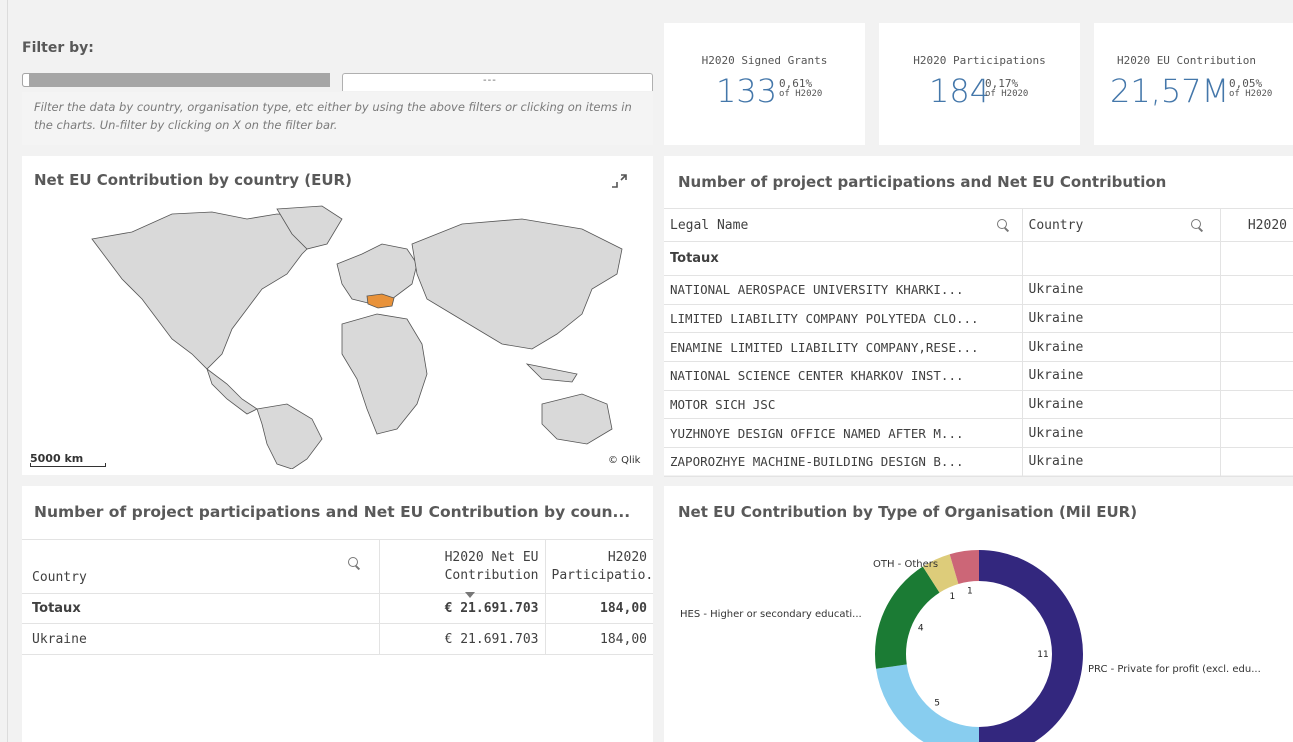 The width and height of the screenshot is (1293, 742). I want to click on sort-indicator-icon, so click(470, 595).